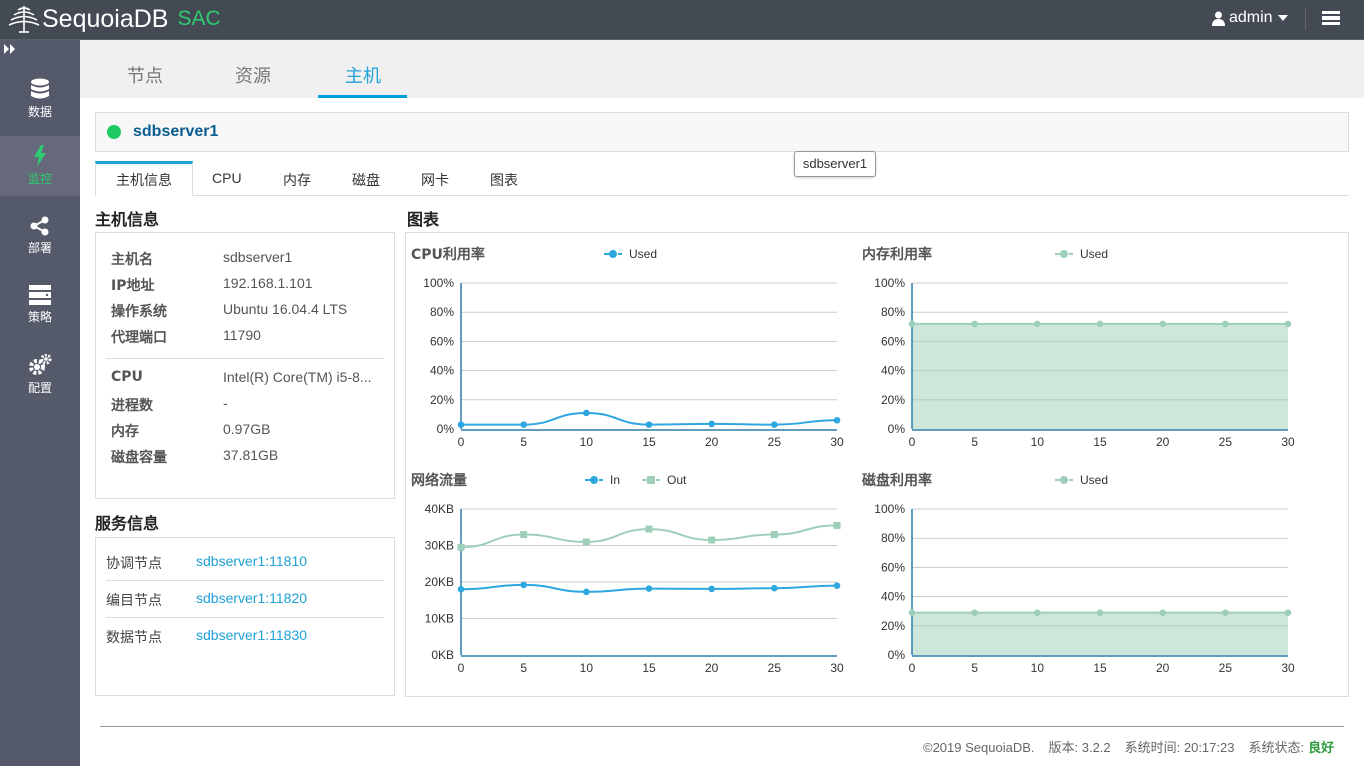  What do you see at coordinates (1179, 747) in the screenshot?
I see `footer-time: 系统时间: 20:17:23` at bounding box center [1179, 747].